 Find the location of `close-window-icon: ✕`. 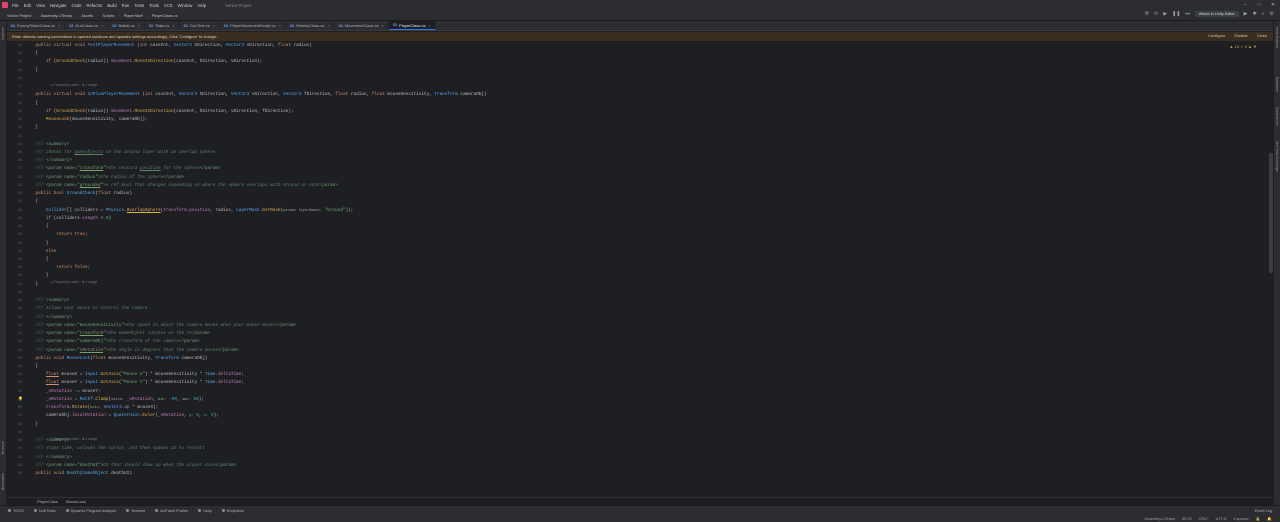

close-window-icon: ✕ is located at coordinates (1273, 5).